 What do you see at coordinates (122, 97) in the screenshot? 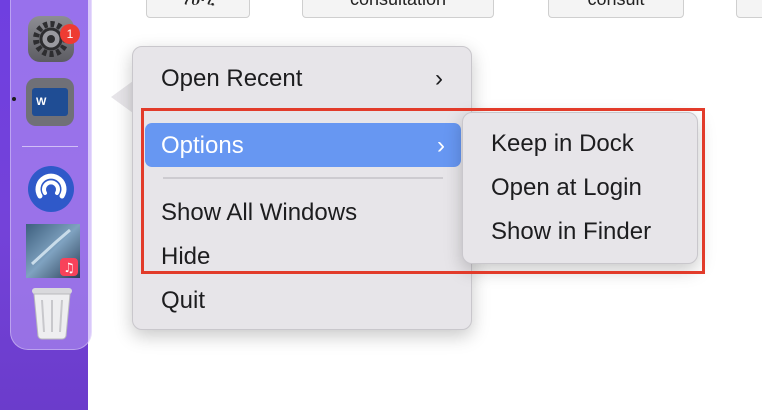
I see `menu-pointer` at bounding box center [122, 97].